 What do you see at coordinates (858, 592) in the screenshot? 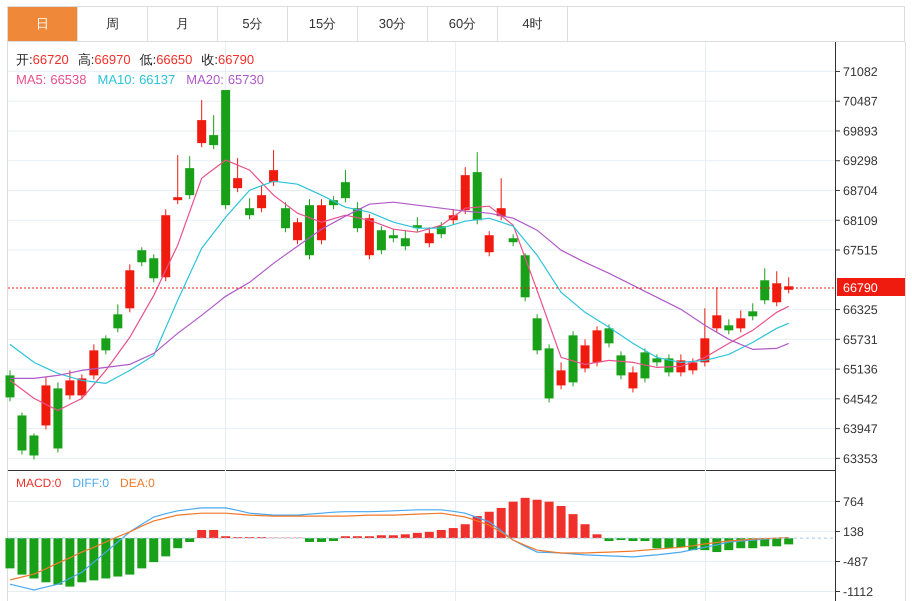
I see `macd-axis-label: -1112` at bounding box center [858, 592].